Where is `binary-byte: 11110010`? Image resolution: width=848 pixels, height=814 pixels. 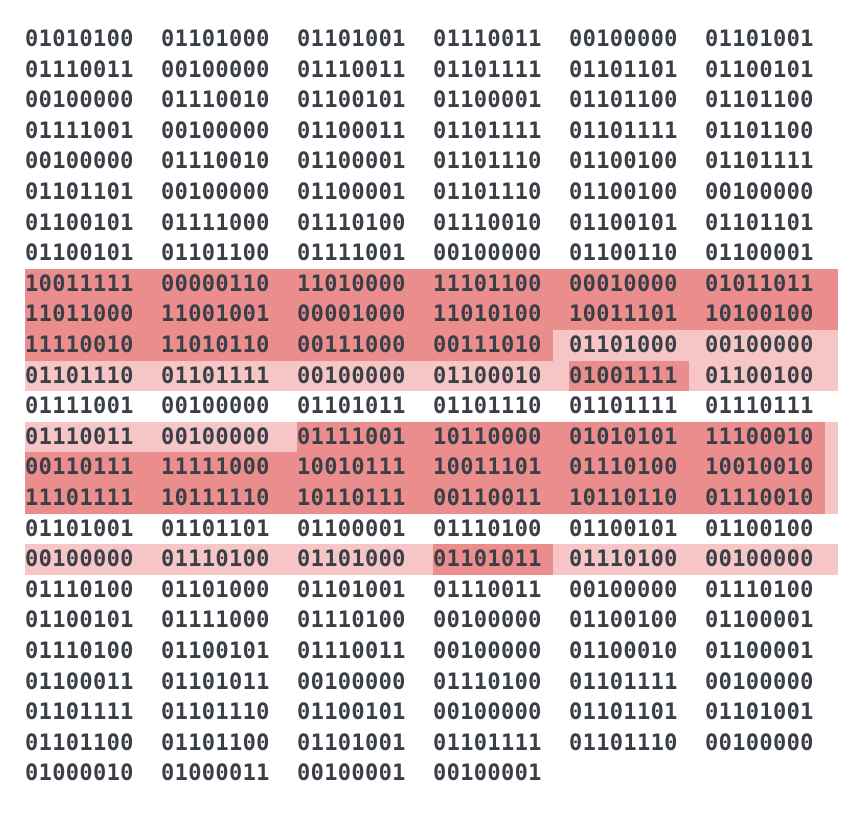
binary-byte: 11110010 is located at coordinates (79, 345).